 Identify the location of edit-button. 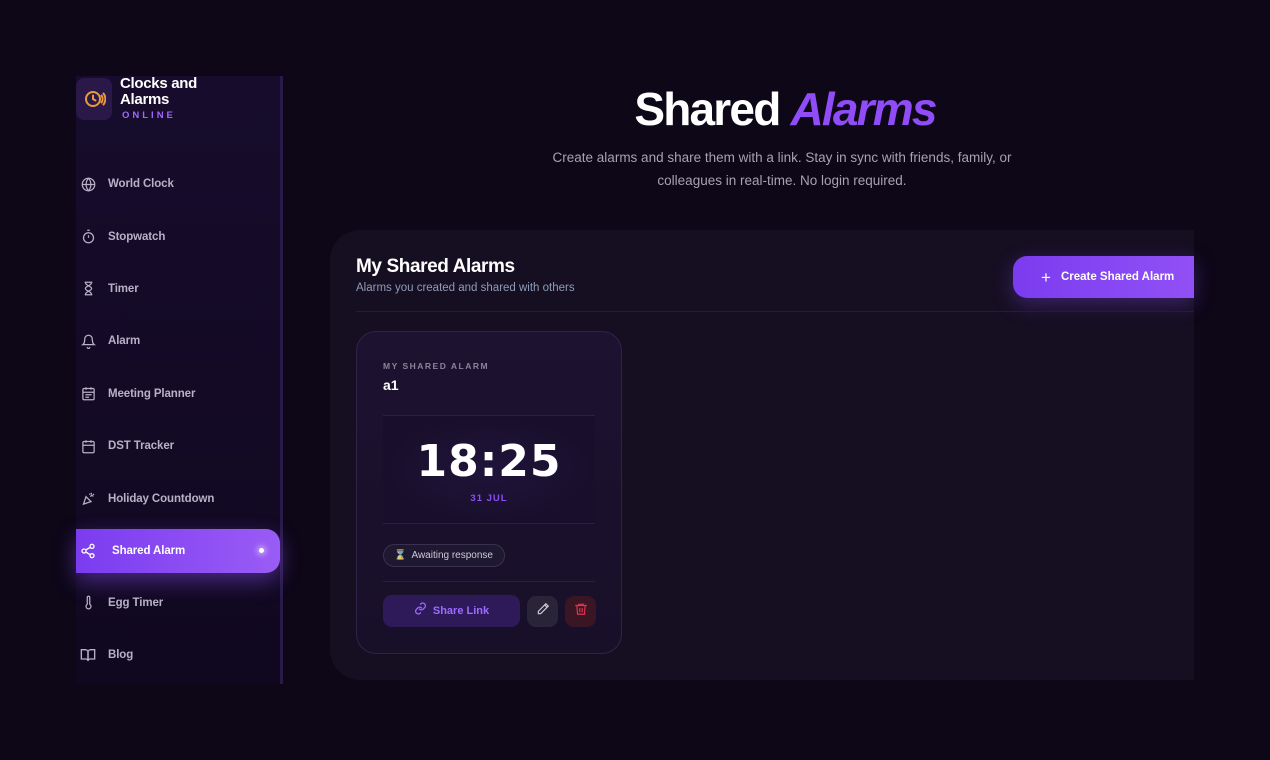
(542, 611).